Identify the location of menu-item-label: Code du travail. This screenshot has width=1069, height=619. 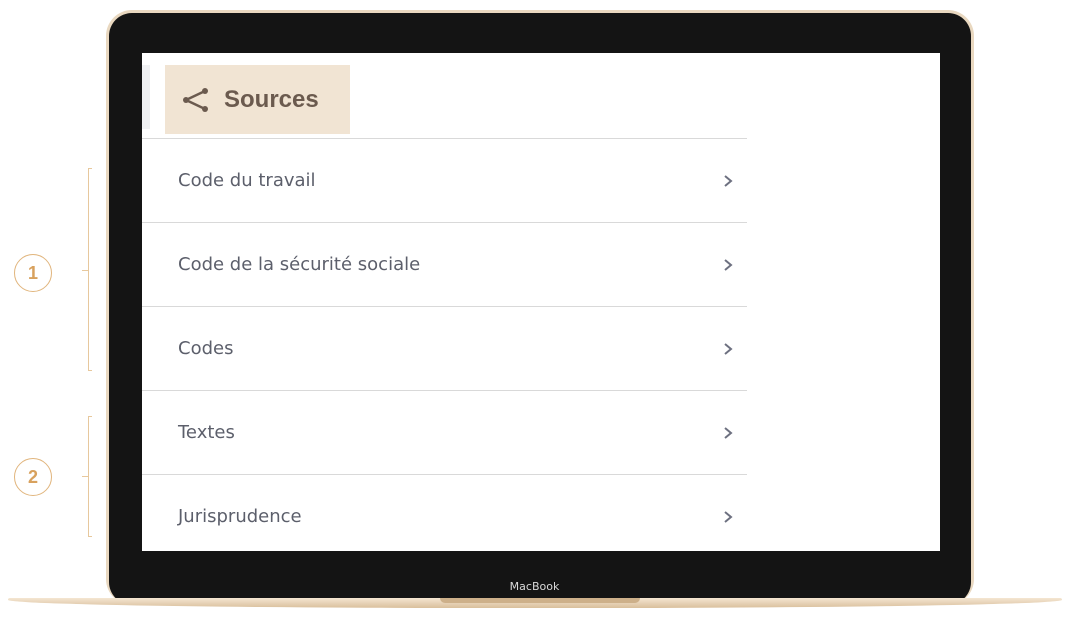
(247, 180).